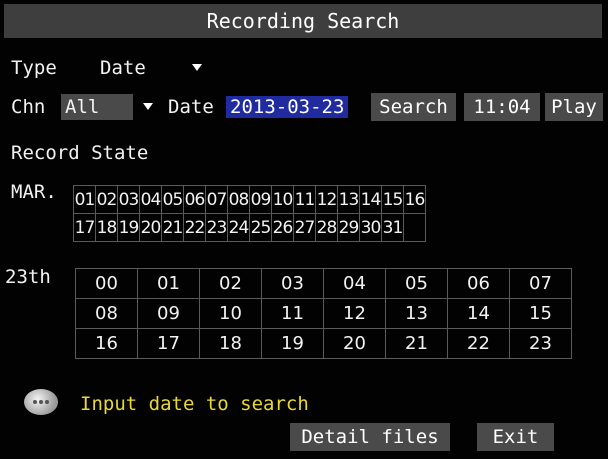  I want to click on channel-select-value: All, so click(97, 107).